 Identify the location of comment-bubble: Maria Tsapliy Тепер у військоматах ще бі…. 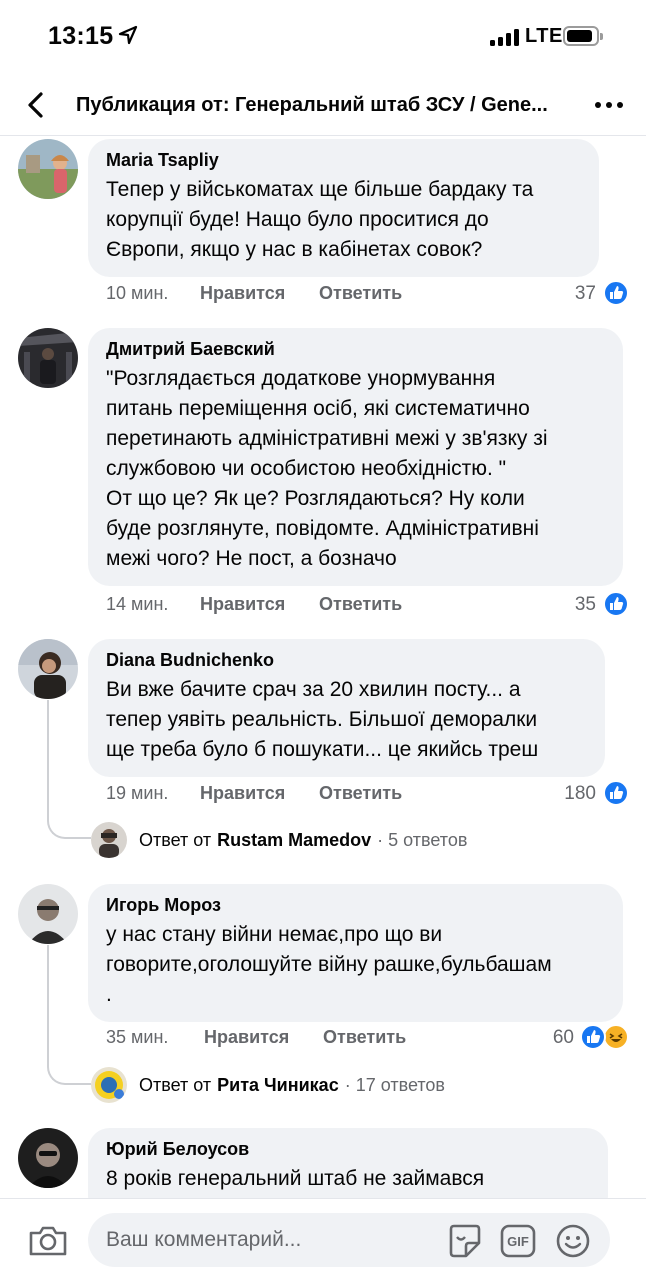
(343, 208).